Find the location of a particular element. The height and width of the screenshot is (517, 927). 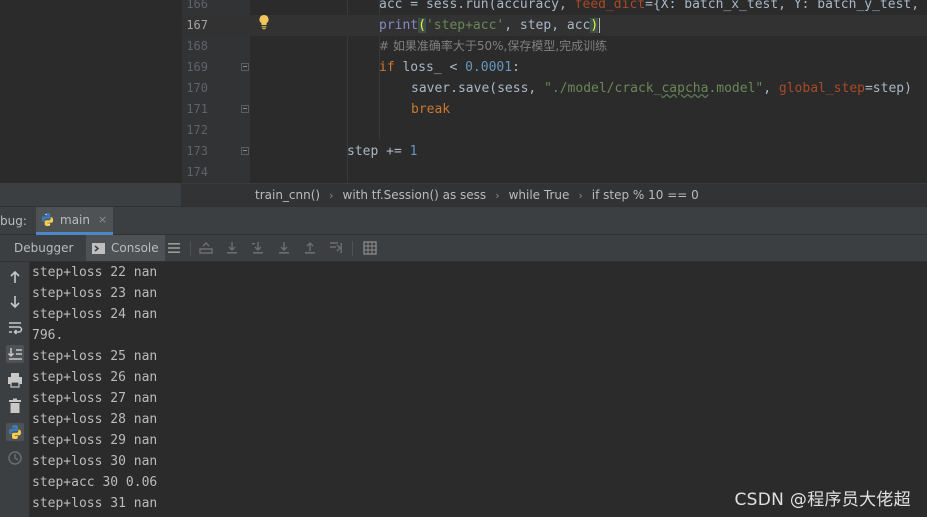

console-line: 796. is located at coordinates (48, 335).